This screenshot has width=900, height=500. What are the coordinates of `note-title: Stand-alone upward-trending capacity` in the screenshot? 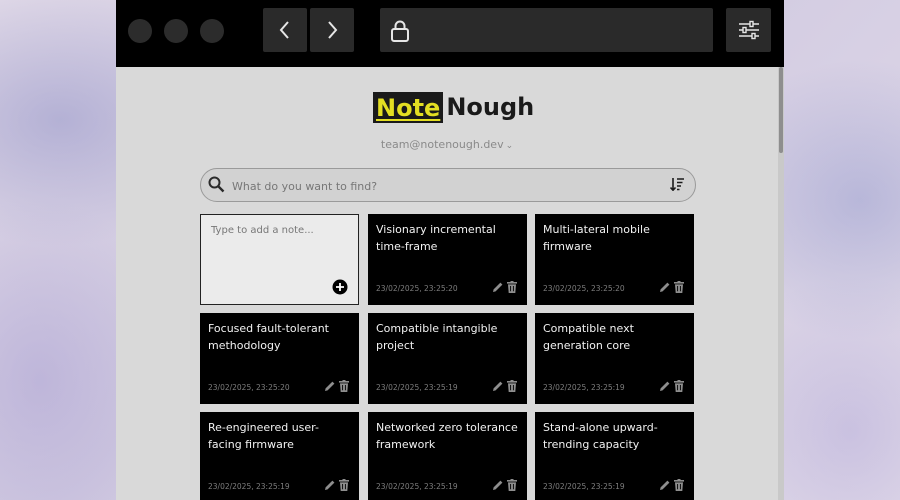 It's located at (600, 436).